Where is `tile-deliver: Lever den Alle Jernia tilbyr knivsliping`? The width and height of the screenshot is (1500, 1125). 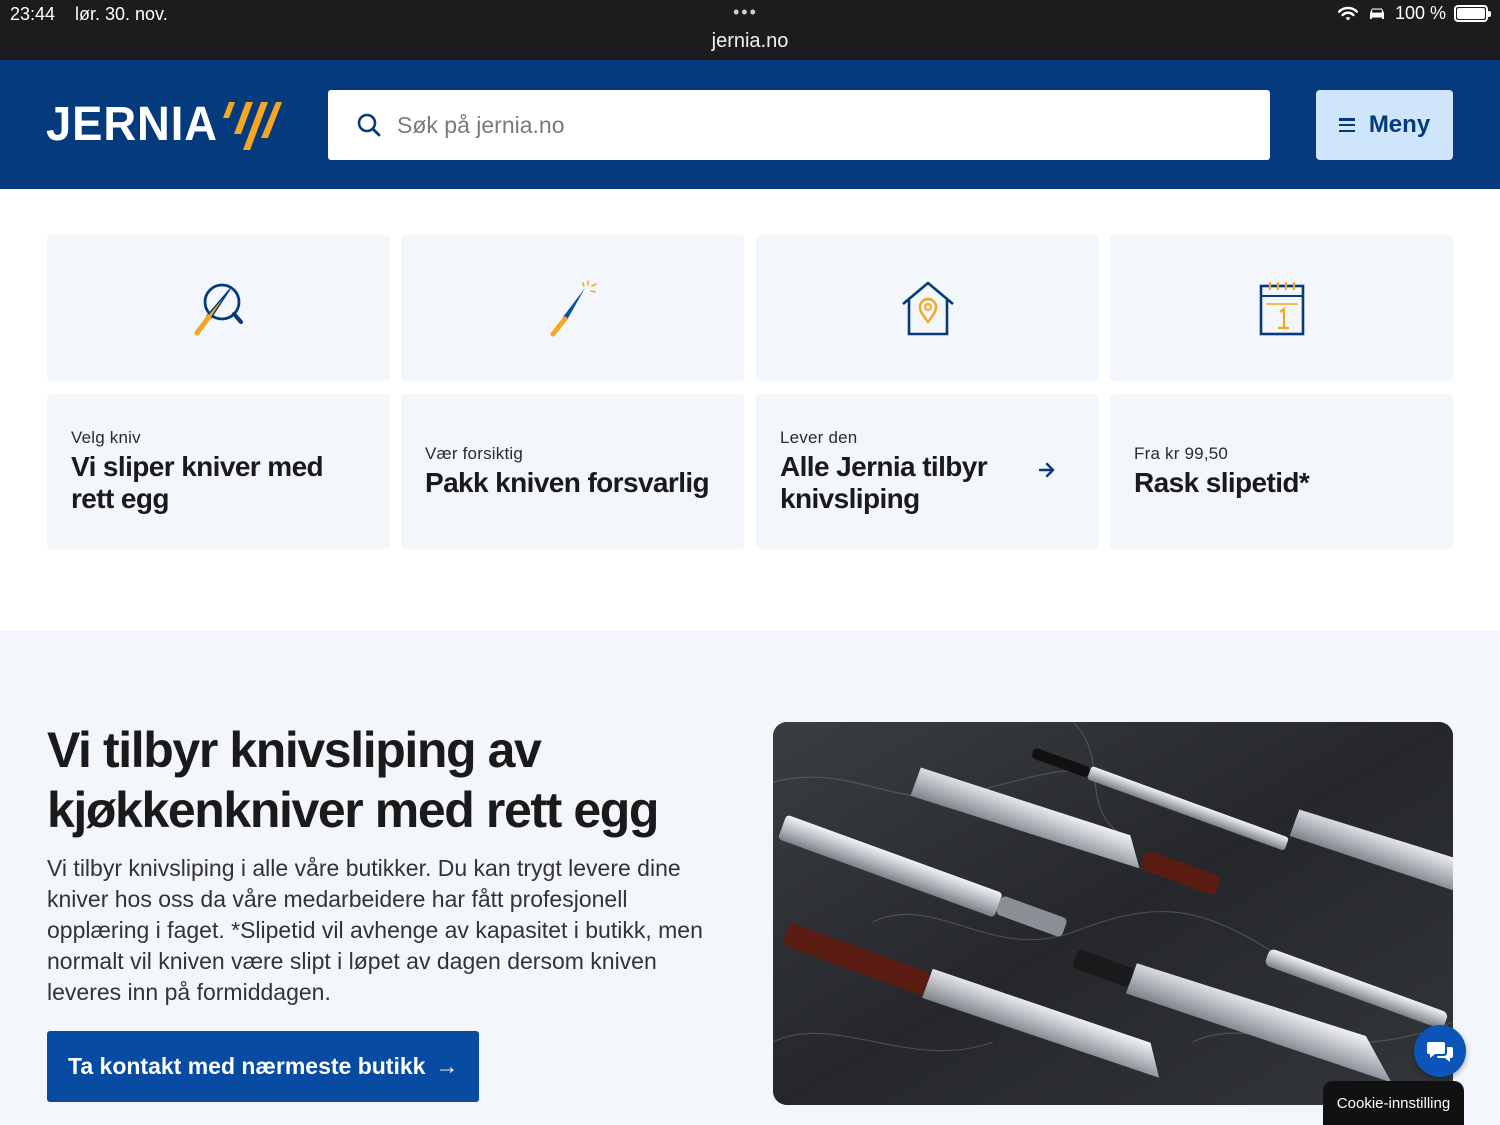 tile-deliver: Lever den Alle Jernia tilbyr knivsliping is located at coordinates (927, 471).